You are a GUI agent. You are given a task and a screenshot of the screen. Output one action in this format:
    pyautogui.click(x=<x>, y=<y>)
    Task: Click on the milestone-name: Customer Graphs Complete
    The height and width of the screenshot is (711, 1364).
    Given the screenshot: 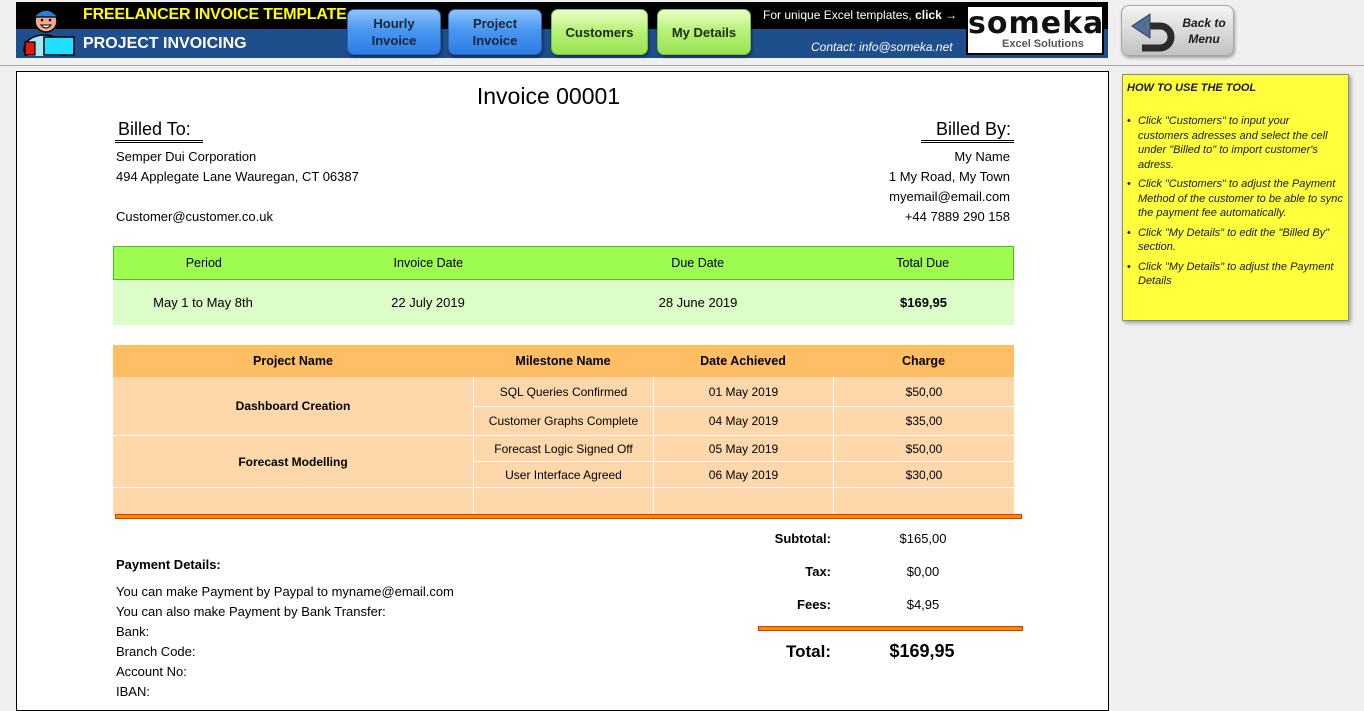 What is the action you would take?
    pyautogui.click(x=563, y=421)
    